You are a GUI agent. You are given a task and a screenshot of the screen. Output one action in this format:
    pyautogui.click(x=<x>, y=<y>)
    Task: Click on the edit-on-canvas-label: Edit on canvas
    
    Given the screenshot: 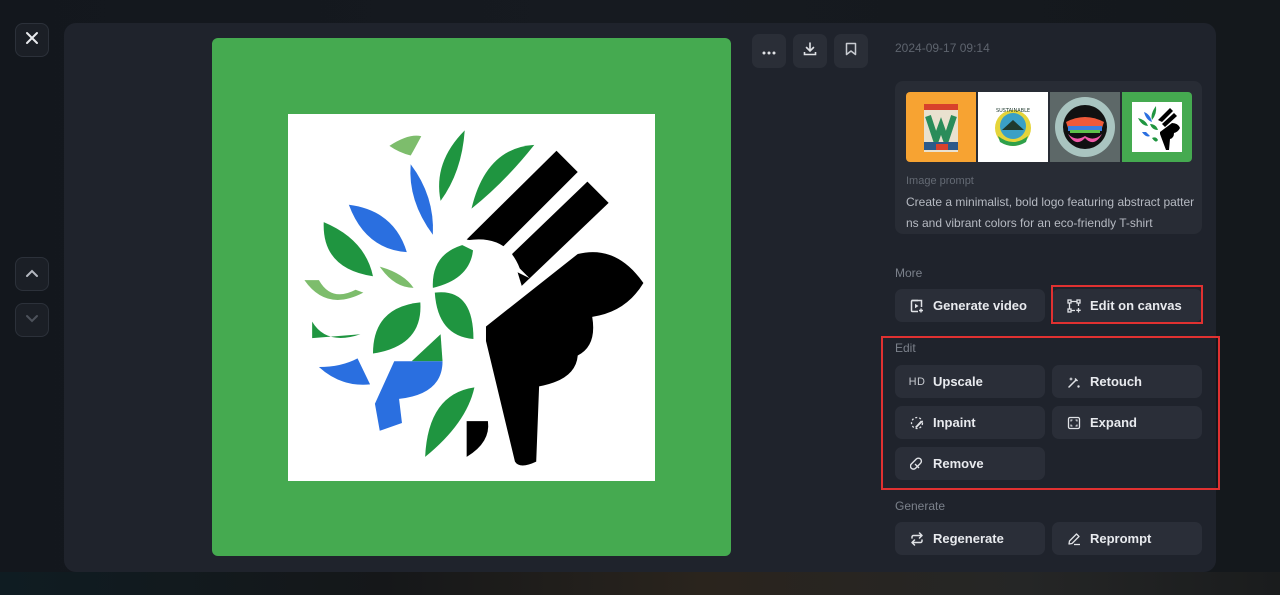 What is the action you would take?
    pyautogui.click(x=1136, y=305)
    